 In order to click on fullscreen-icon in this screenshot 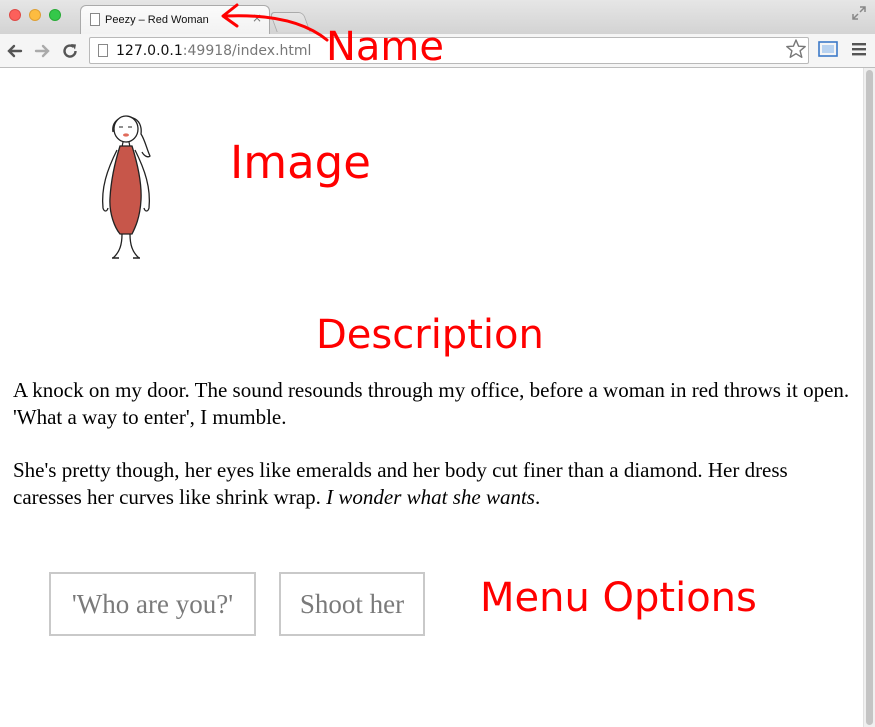, I will do `click(859, 13)`.